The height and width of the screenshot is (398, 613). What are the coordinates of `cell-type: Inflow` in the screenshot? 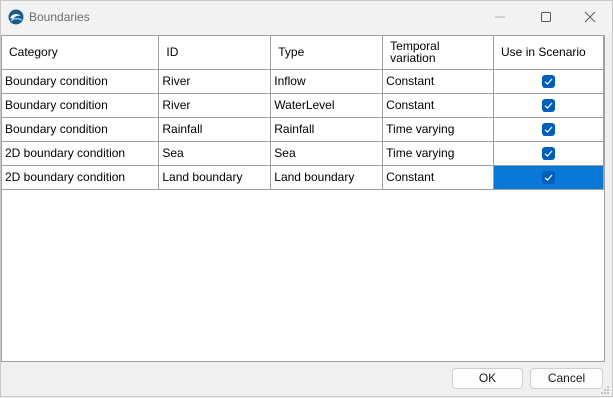 It's located at (327, 81).